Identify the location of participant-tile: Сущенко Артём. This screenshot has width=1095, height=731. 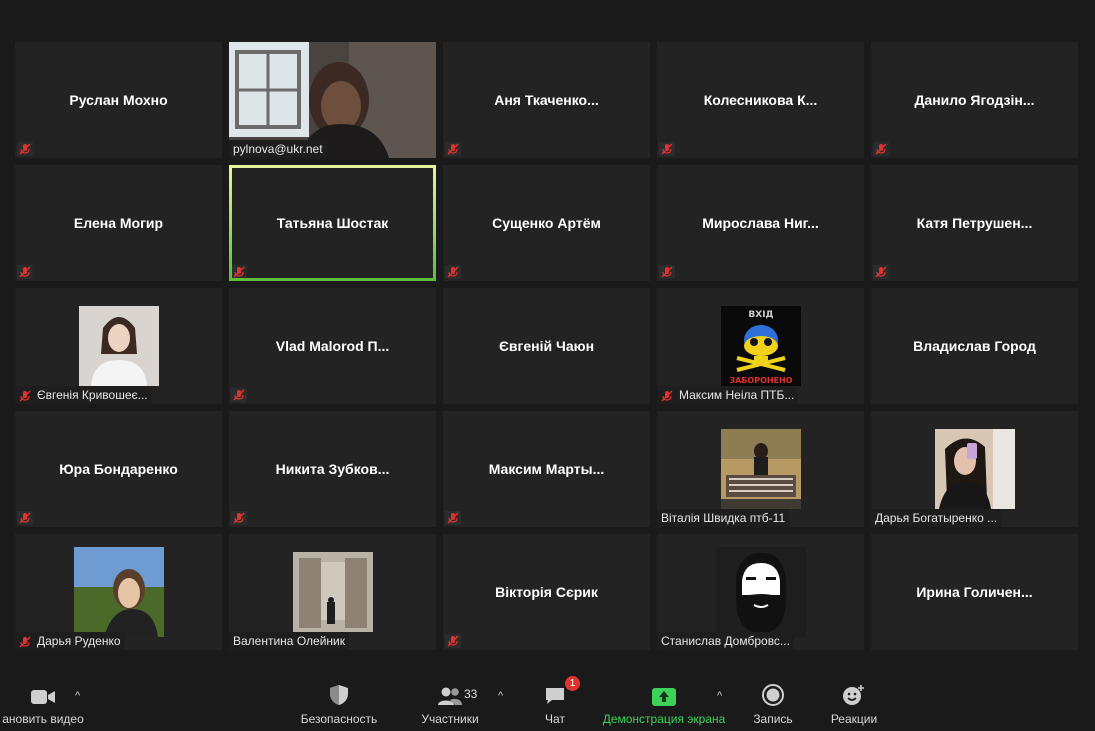
(546, 223).